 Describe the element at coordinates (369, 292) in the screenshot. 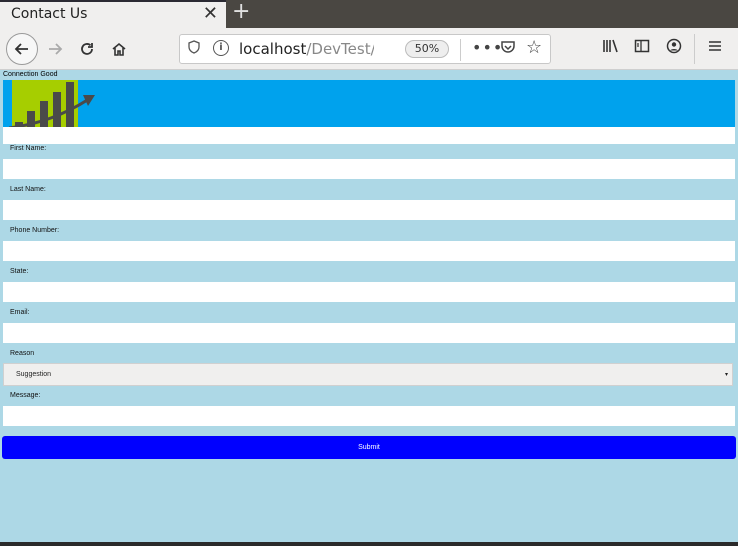

I see `state-input` at that location.